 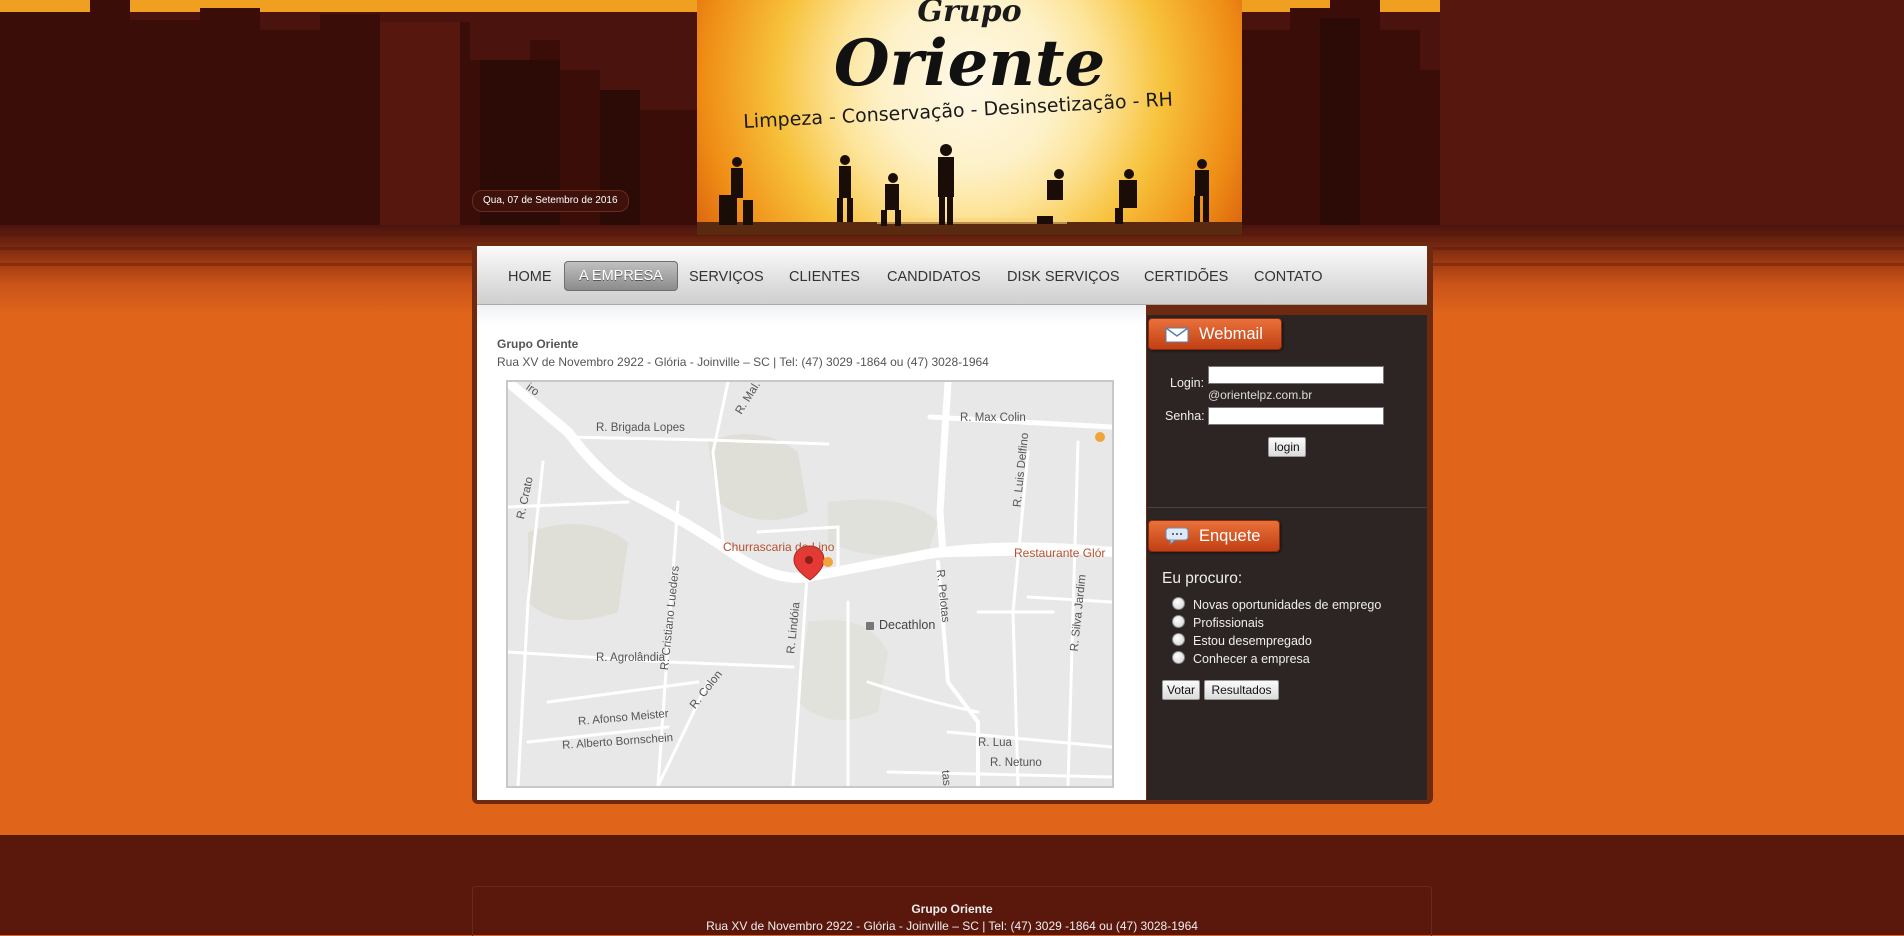 I want to click on poll-option-4: Conhecer a empresa, so click(x=1251, y=659).